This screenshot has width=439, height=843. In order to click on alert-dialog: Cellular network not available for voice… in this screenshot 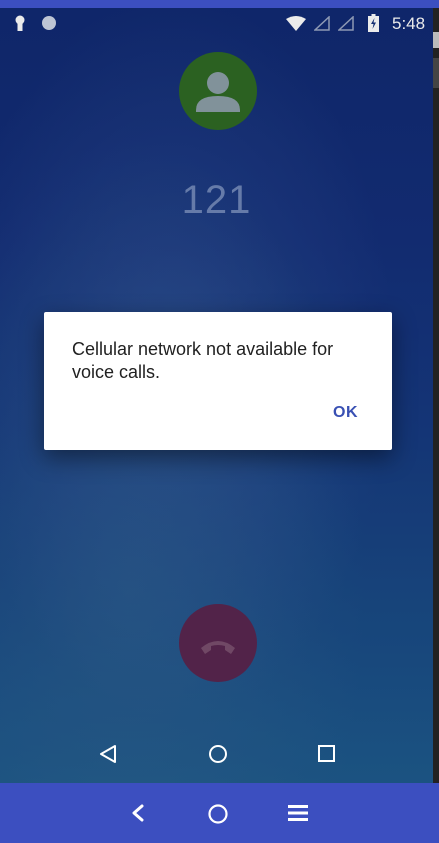, I will do `click(218, 381)`.